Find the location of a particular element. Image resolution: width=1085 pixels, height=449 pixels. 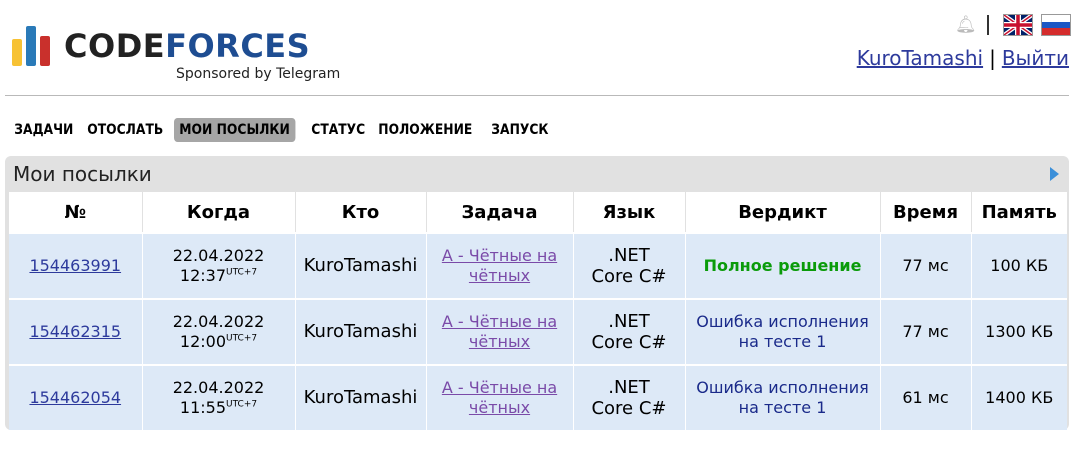

logo-bars-icon is located at coordinates (38, 45).